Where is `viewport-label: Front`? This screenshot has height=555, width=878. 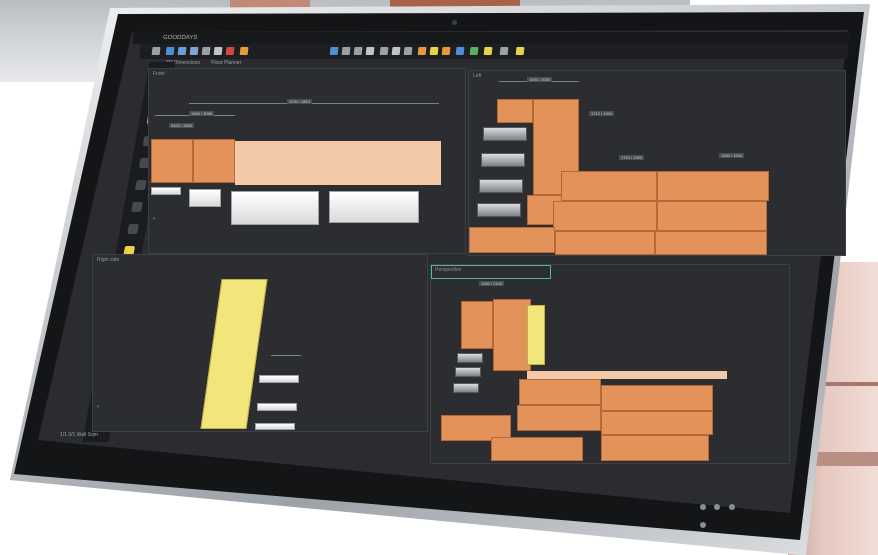
viewport-label: Front is located at coordinates (159, 74).